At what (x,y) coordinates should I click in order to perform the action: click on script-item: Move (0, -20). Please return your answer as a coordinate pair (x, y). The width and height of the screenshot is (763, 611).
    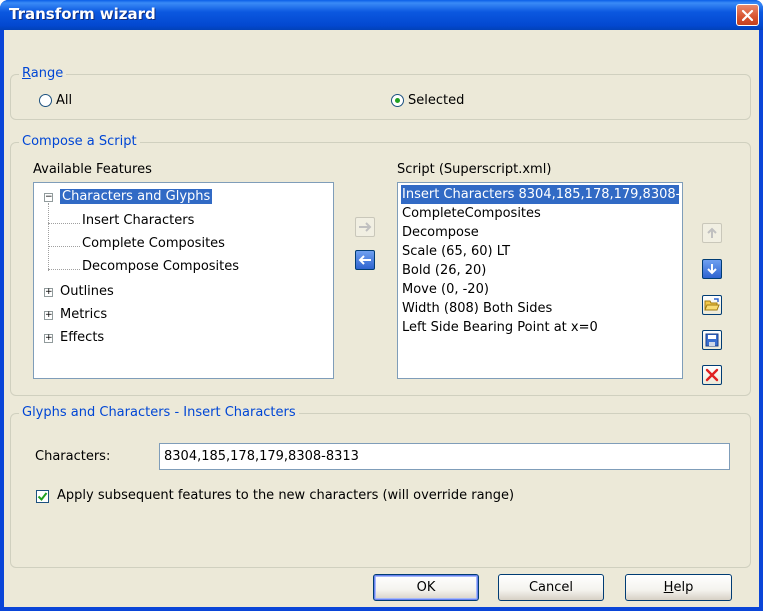
    Looking at the image, I should click on (445, 289).